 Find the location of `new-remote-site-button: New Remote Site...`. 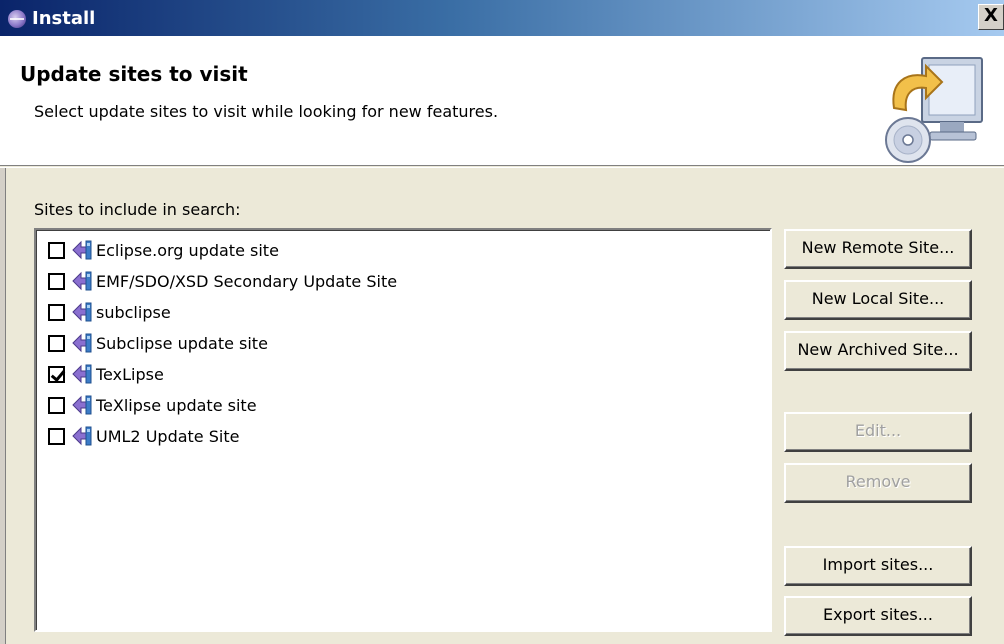

new-remote-site-button: New Remote Site... is located at coordinates (878, 249).